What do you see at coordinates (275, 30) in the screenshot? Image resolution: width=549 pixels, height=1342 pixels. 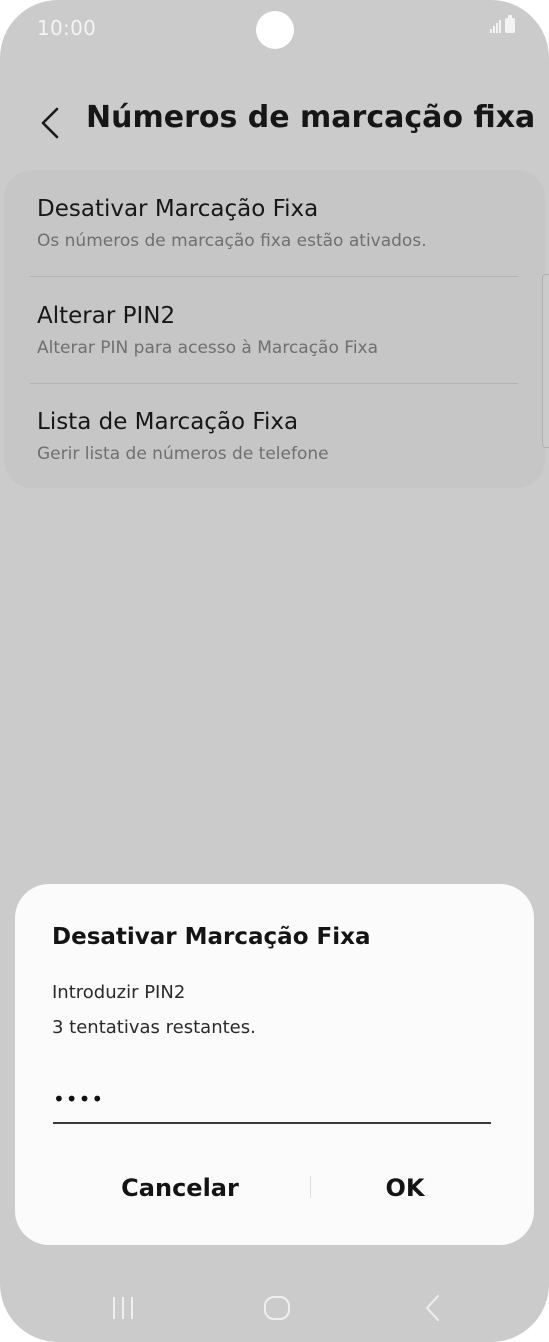 I see `front-camera` at bounding box center [275, 30].